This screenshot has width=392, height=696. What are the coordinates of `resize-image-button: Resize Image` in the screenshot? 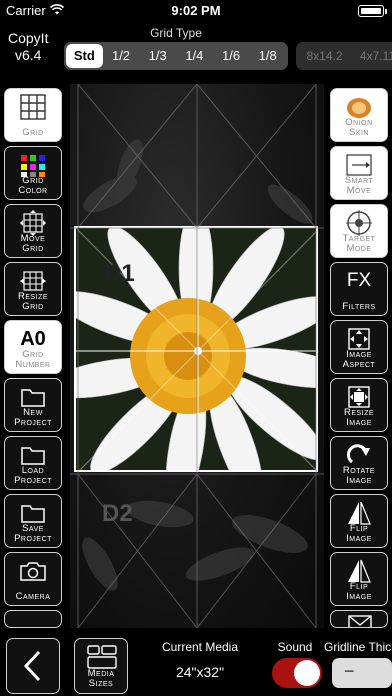 It's located at (359, 405).